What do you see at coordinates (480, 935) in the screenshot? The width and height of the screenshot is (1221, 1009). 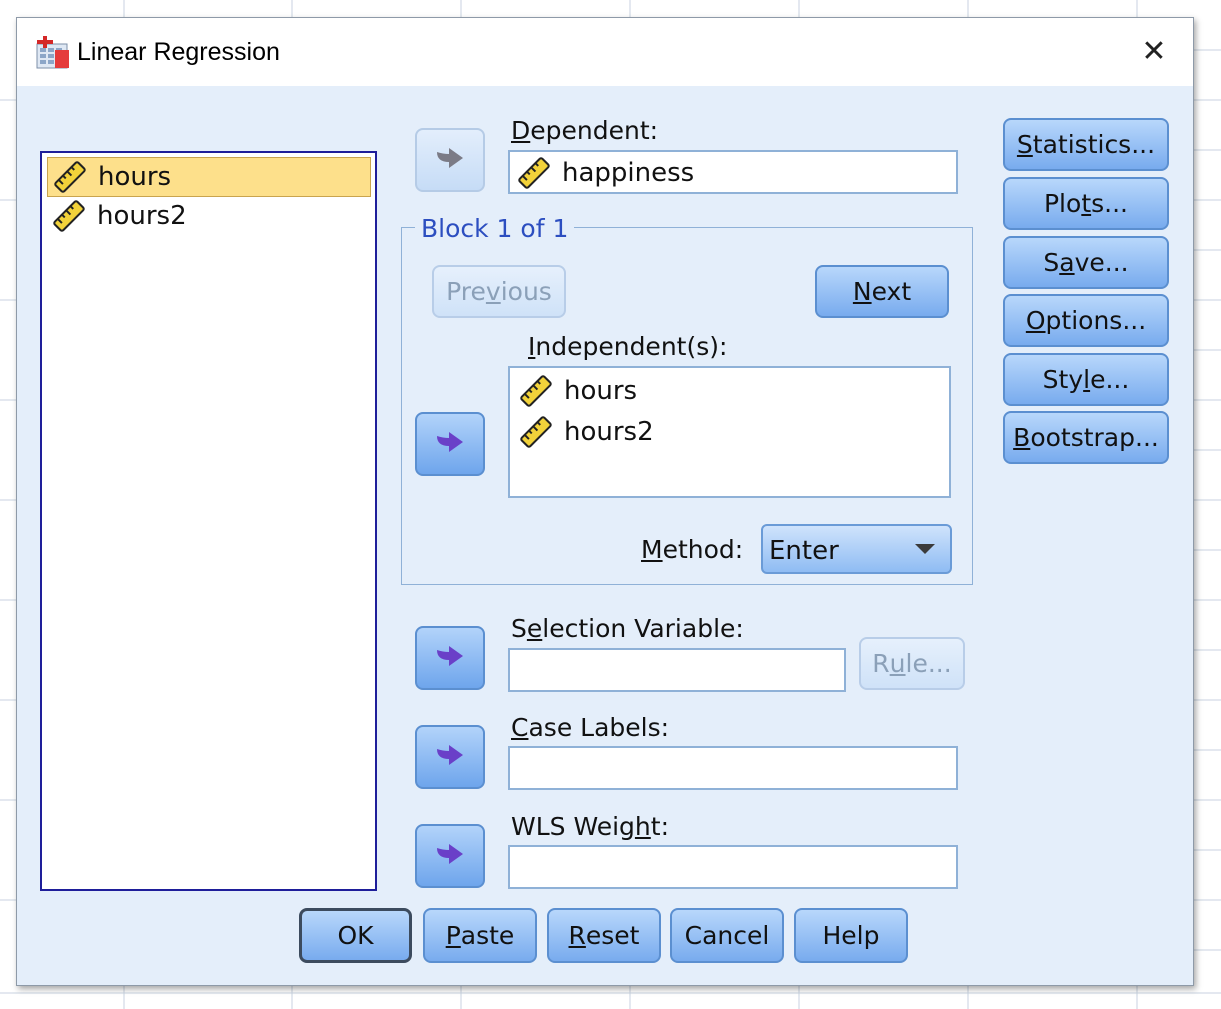 I see `paste-button: Paste` at bounding box center [480, 935].